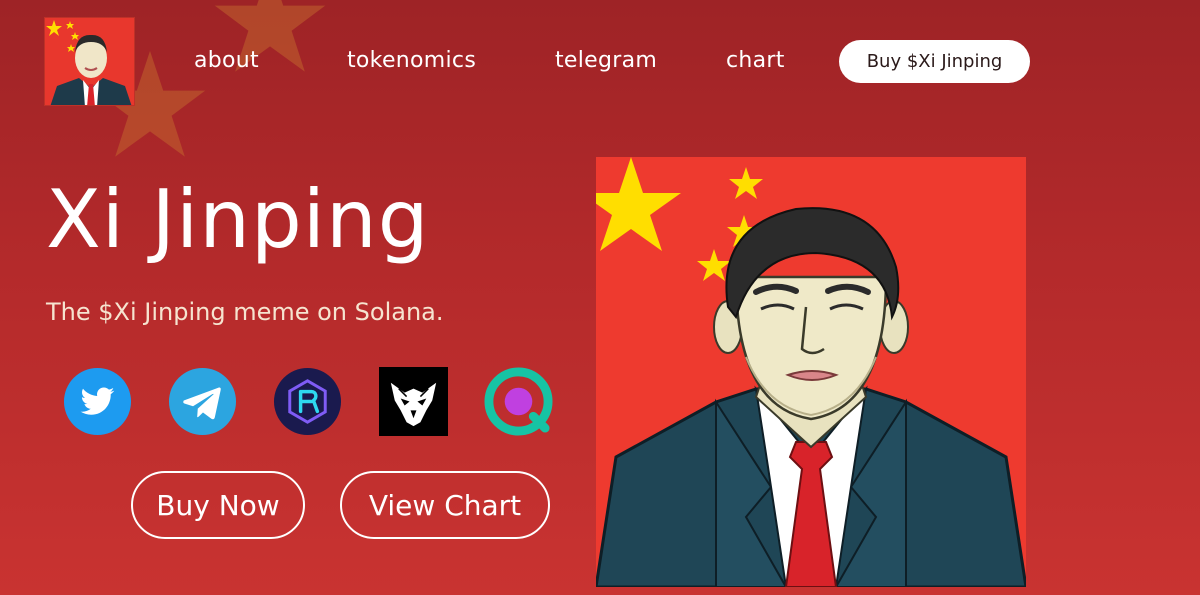  I want to click on xi-jinping-logo-icon, so click(89, 61).